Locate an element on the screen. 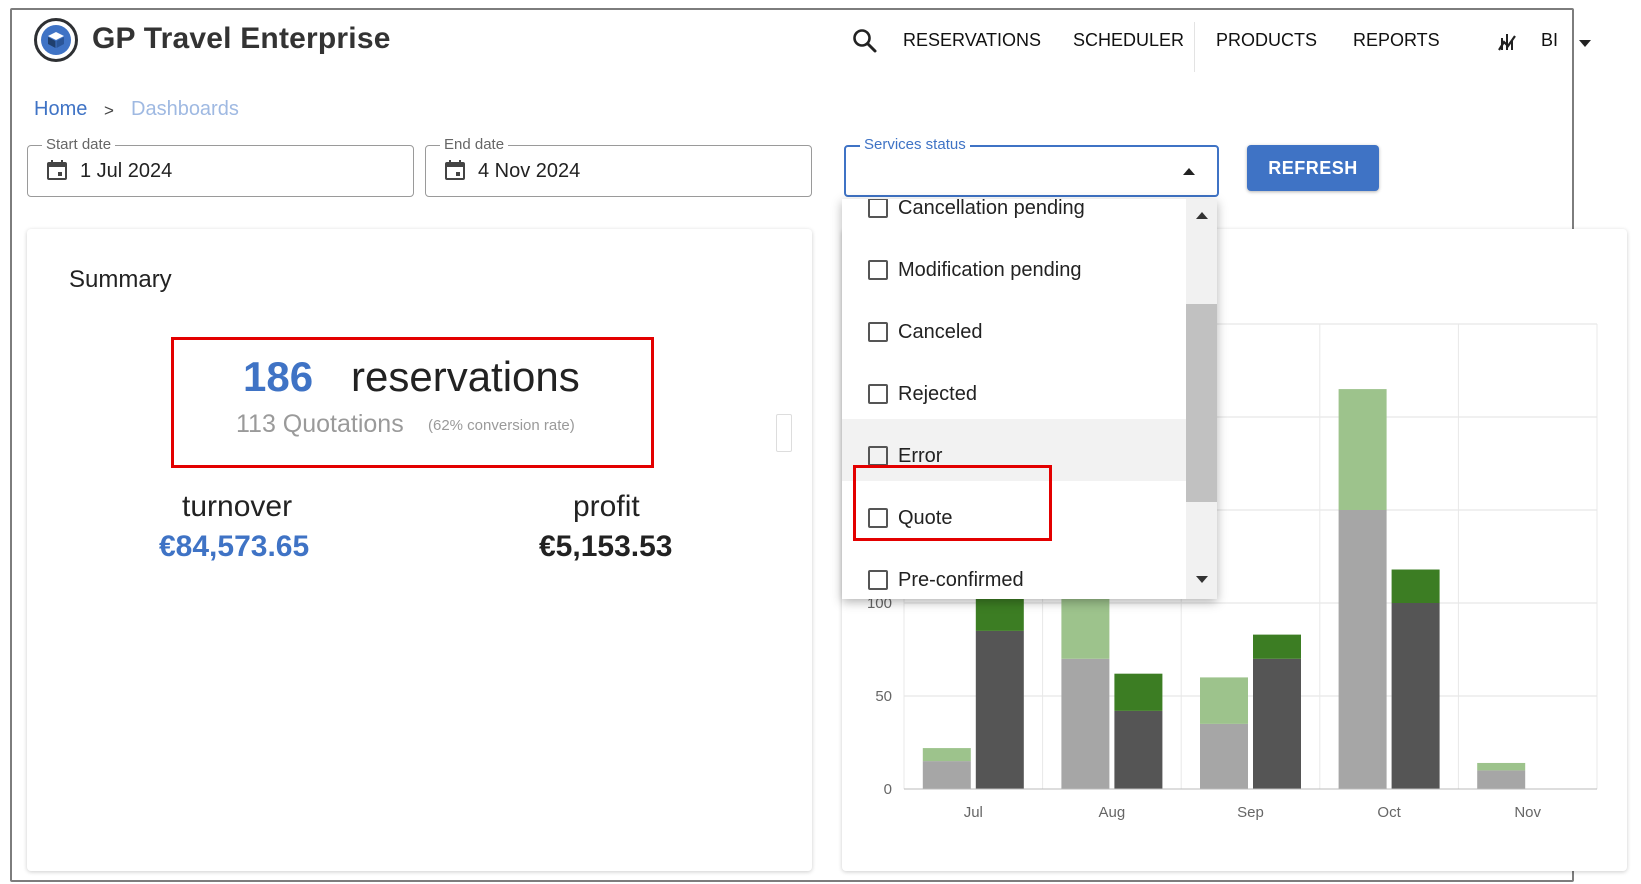 Image resolution: width=1641 pixels, height=884 pixels. nav-scheduler: SCHEDULER is located at coordinates (1128, 40).